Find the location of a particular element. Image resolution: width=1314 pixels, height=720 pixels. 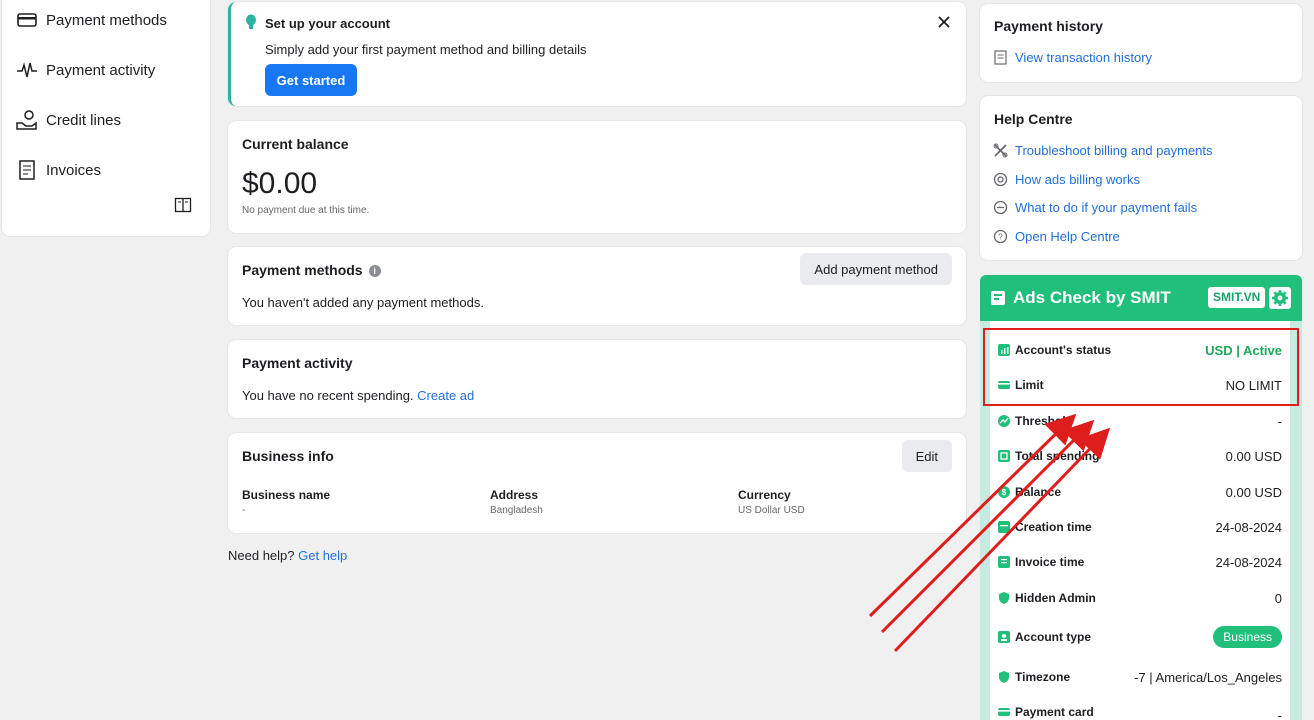

payment-history-title: Payment history is located at coordinates (1048, 26).